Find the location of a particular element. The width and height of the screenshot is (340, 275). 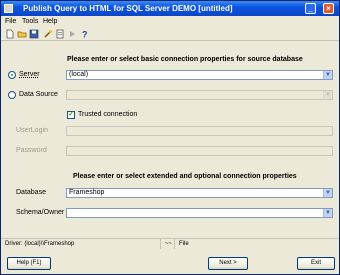

exit-button: Exit is located at coordinates (316, 263).